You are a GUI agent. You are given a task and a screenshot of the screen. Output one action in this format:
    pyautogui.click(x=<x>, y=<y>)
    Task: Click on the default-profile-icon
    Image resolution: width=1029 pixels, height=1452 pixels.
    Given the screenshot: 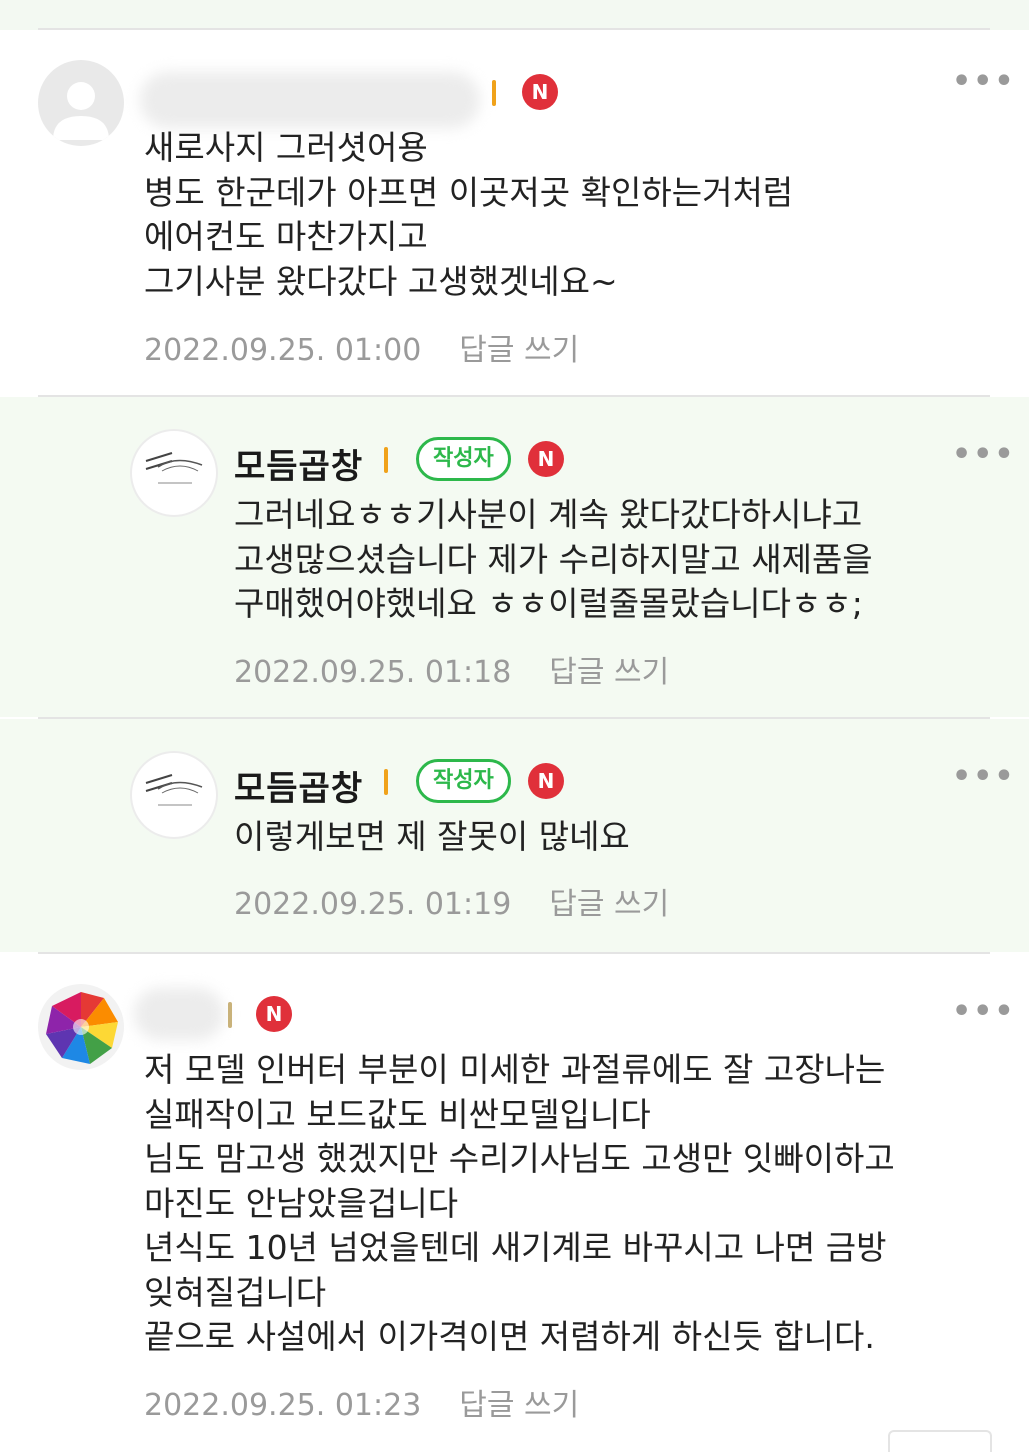 What is the action you would take?
    pyautogui.click(x=81, y=103)
    